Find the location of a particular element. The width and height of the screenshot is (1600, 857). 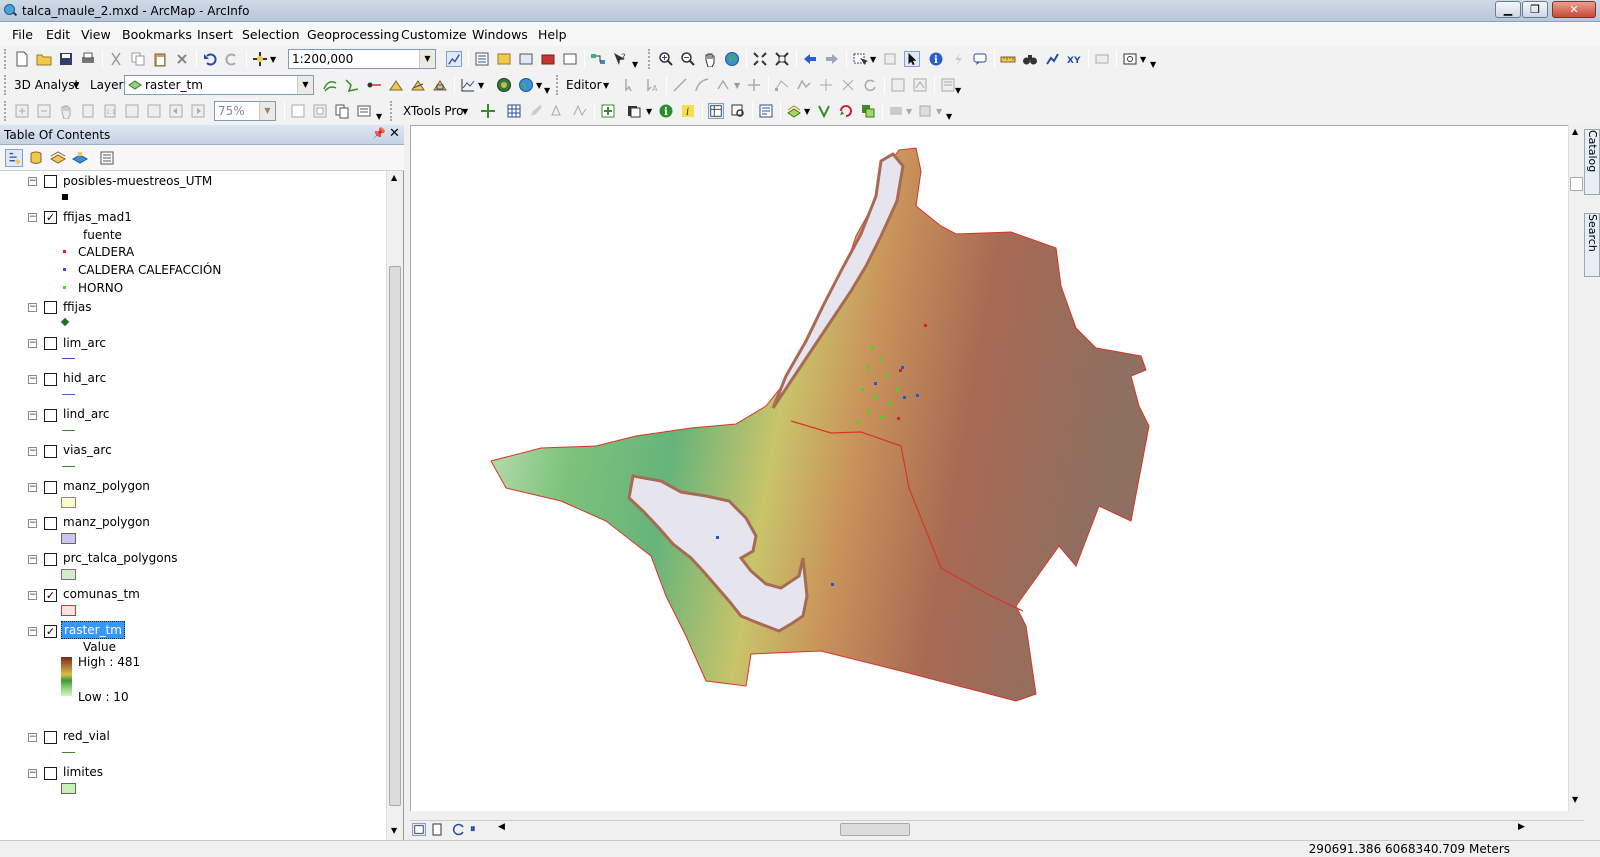

layer-name-posibles-muestreos: posibles-muestreos_UTM is located at coordinates (137, 181).